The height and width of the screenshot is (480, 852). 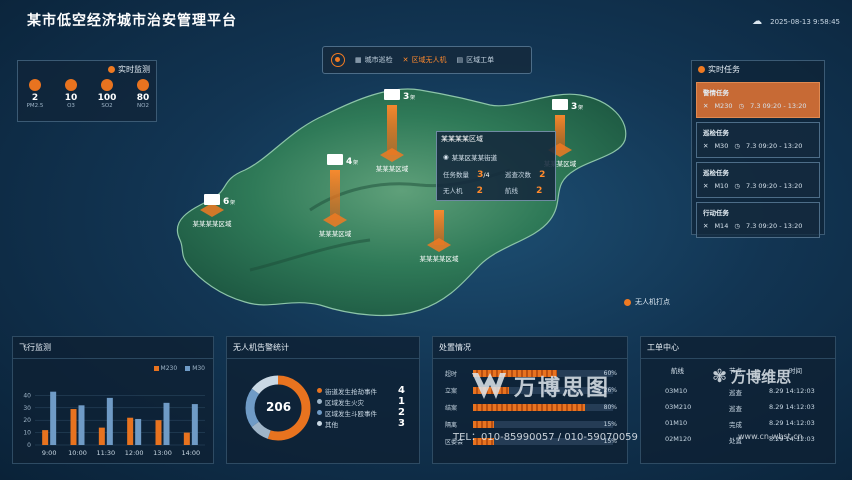 What do you see at coordinates (479, 191) in the screenshot?
I see `popup-uav-value: 2` at bounding box center [479, 191].